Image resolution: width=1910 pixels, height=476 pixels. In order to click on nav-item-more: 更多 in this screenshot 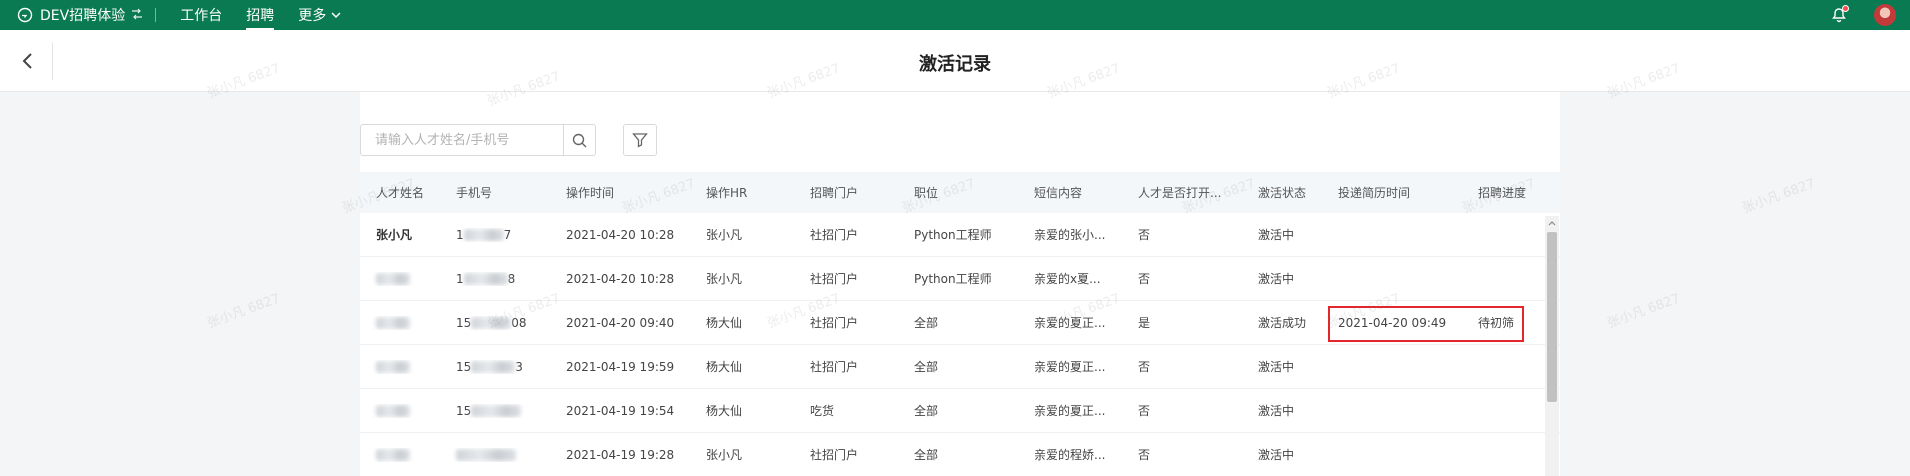, I will do `click(320, 15)`.